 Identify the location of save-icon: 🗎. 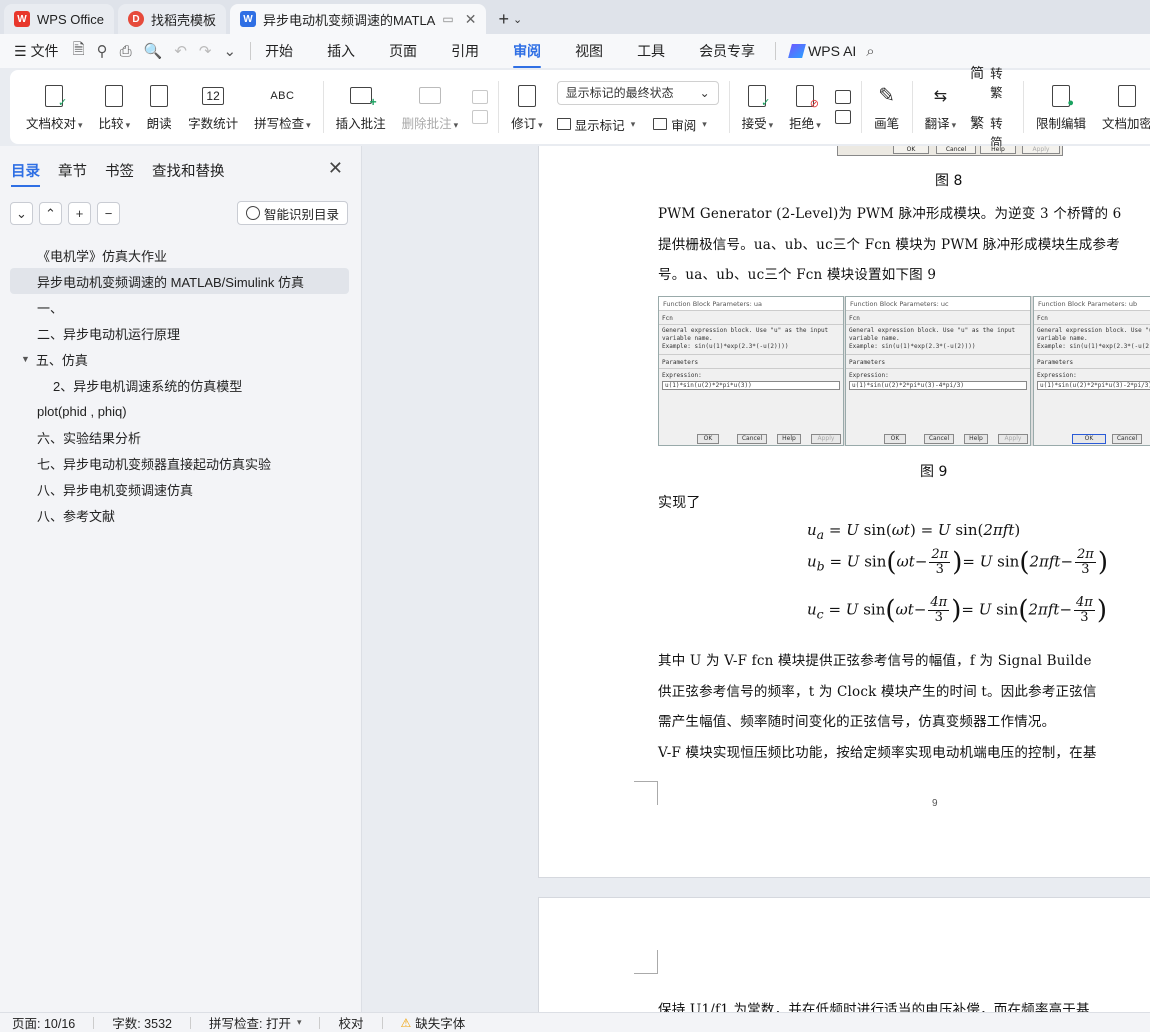
(79, 51).